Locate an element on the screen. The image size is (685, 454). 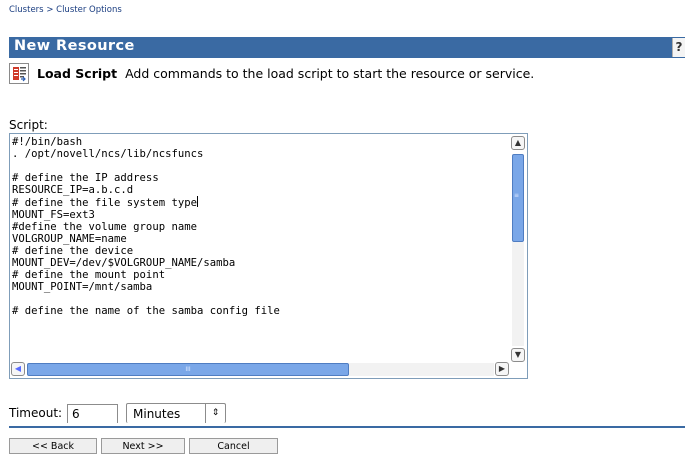
footer-divider is located at coordinates (347, 427).